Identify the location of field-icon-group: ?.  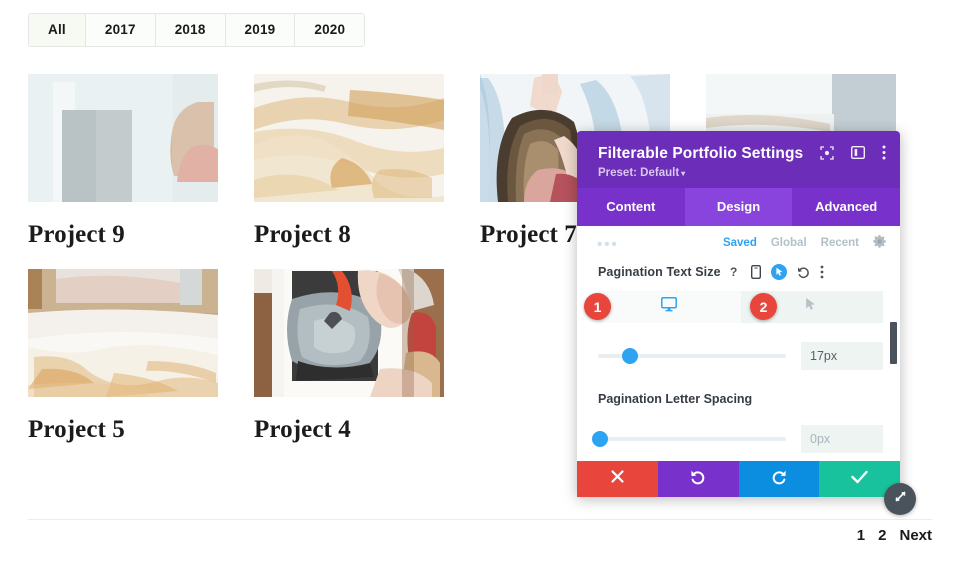
(777, 272).